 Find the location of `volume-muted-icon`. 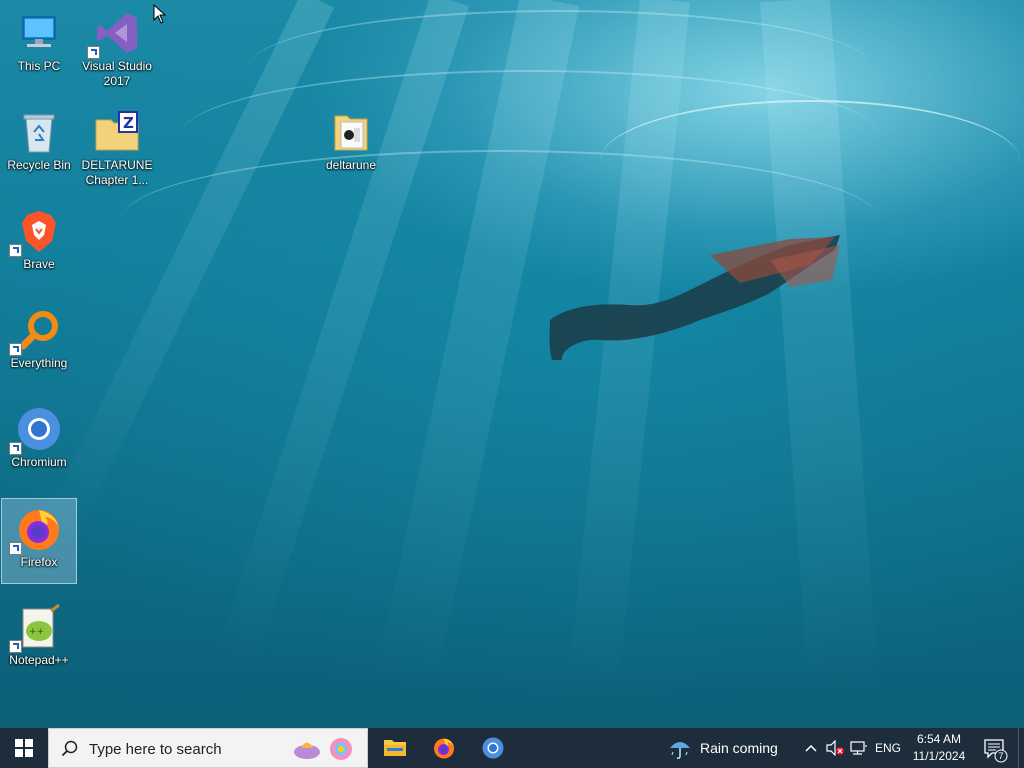

volume-muted-icon is located at coordinates (835, 748).